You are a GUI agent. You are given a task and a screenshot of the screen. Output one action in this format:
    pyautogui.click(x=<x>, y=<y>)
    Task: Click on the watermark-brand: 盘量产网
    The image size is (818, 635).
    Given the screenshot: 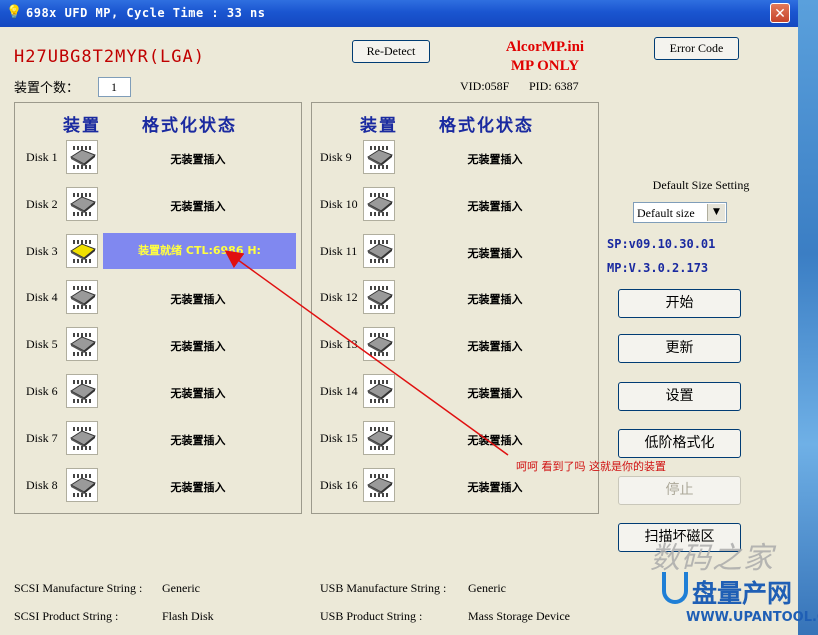 What is the action you would take?
    pyautogui.click(x=742, y=593)
    